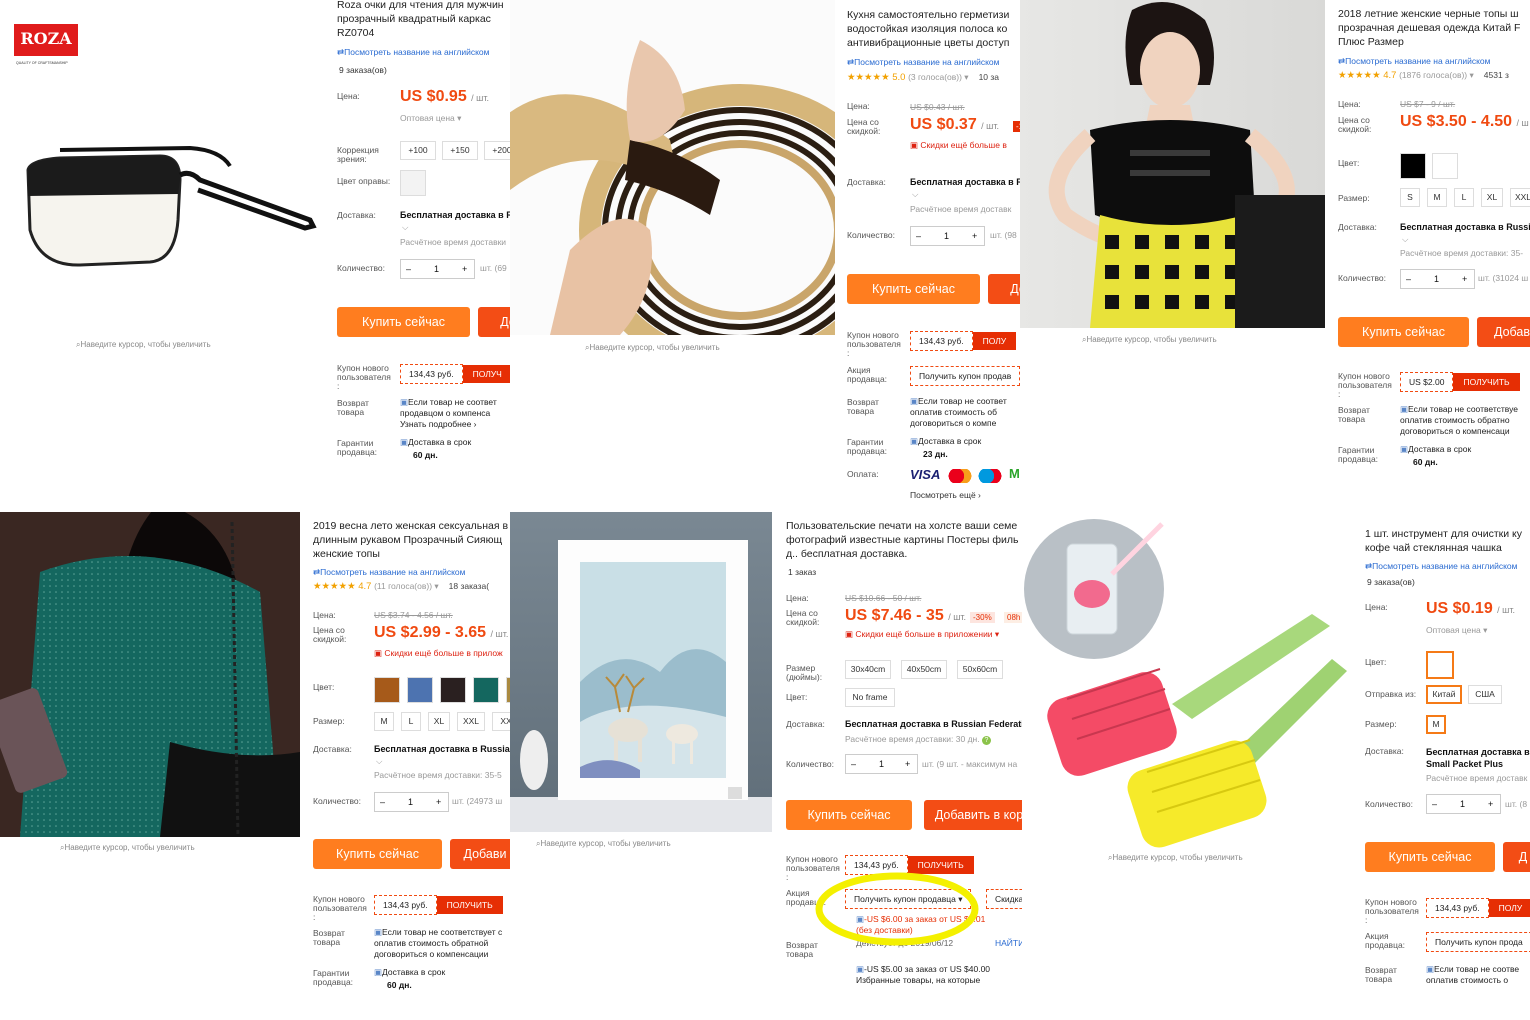  I want to click on coupon: 134,43 руб. ПОЛУЧ, so click(455, 374).